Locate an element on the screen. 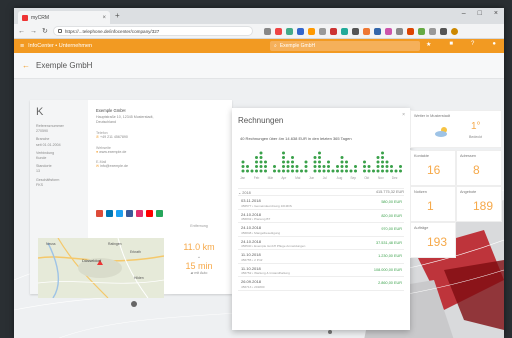 This screenshot has width=512, height=338. twitter-icon is located at coordinates (119, 213).